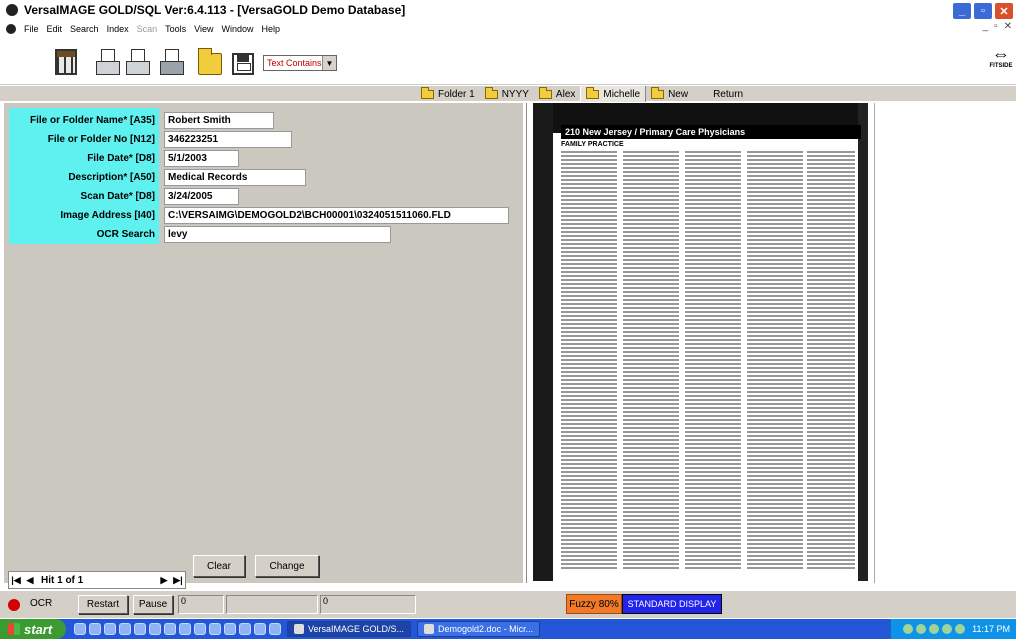 The width and height of the screenshot is (1016, 639). I want to click on fuzzy-search-button: Fuzzy 80%, so click(594, 604).